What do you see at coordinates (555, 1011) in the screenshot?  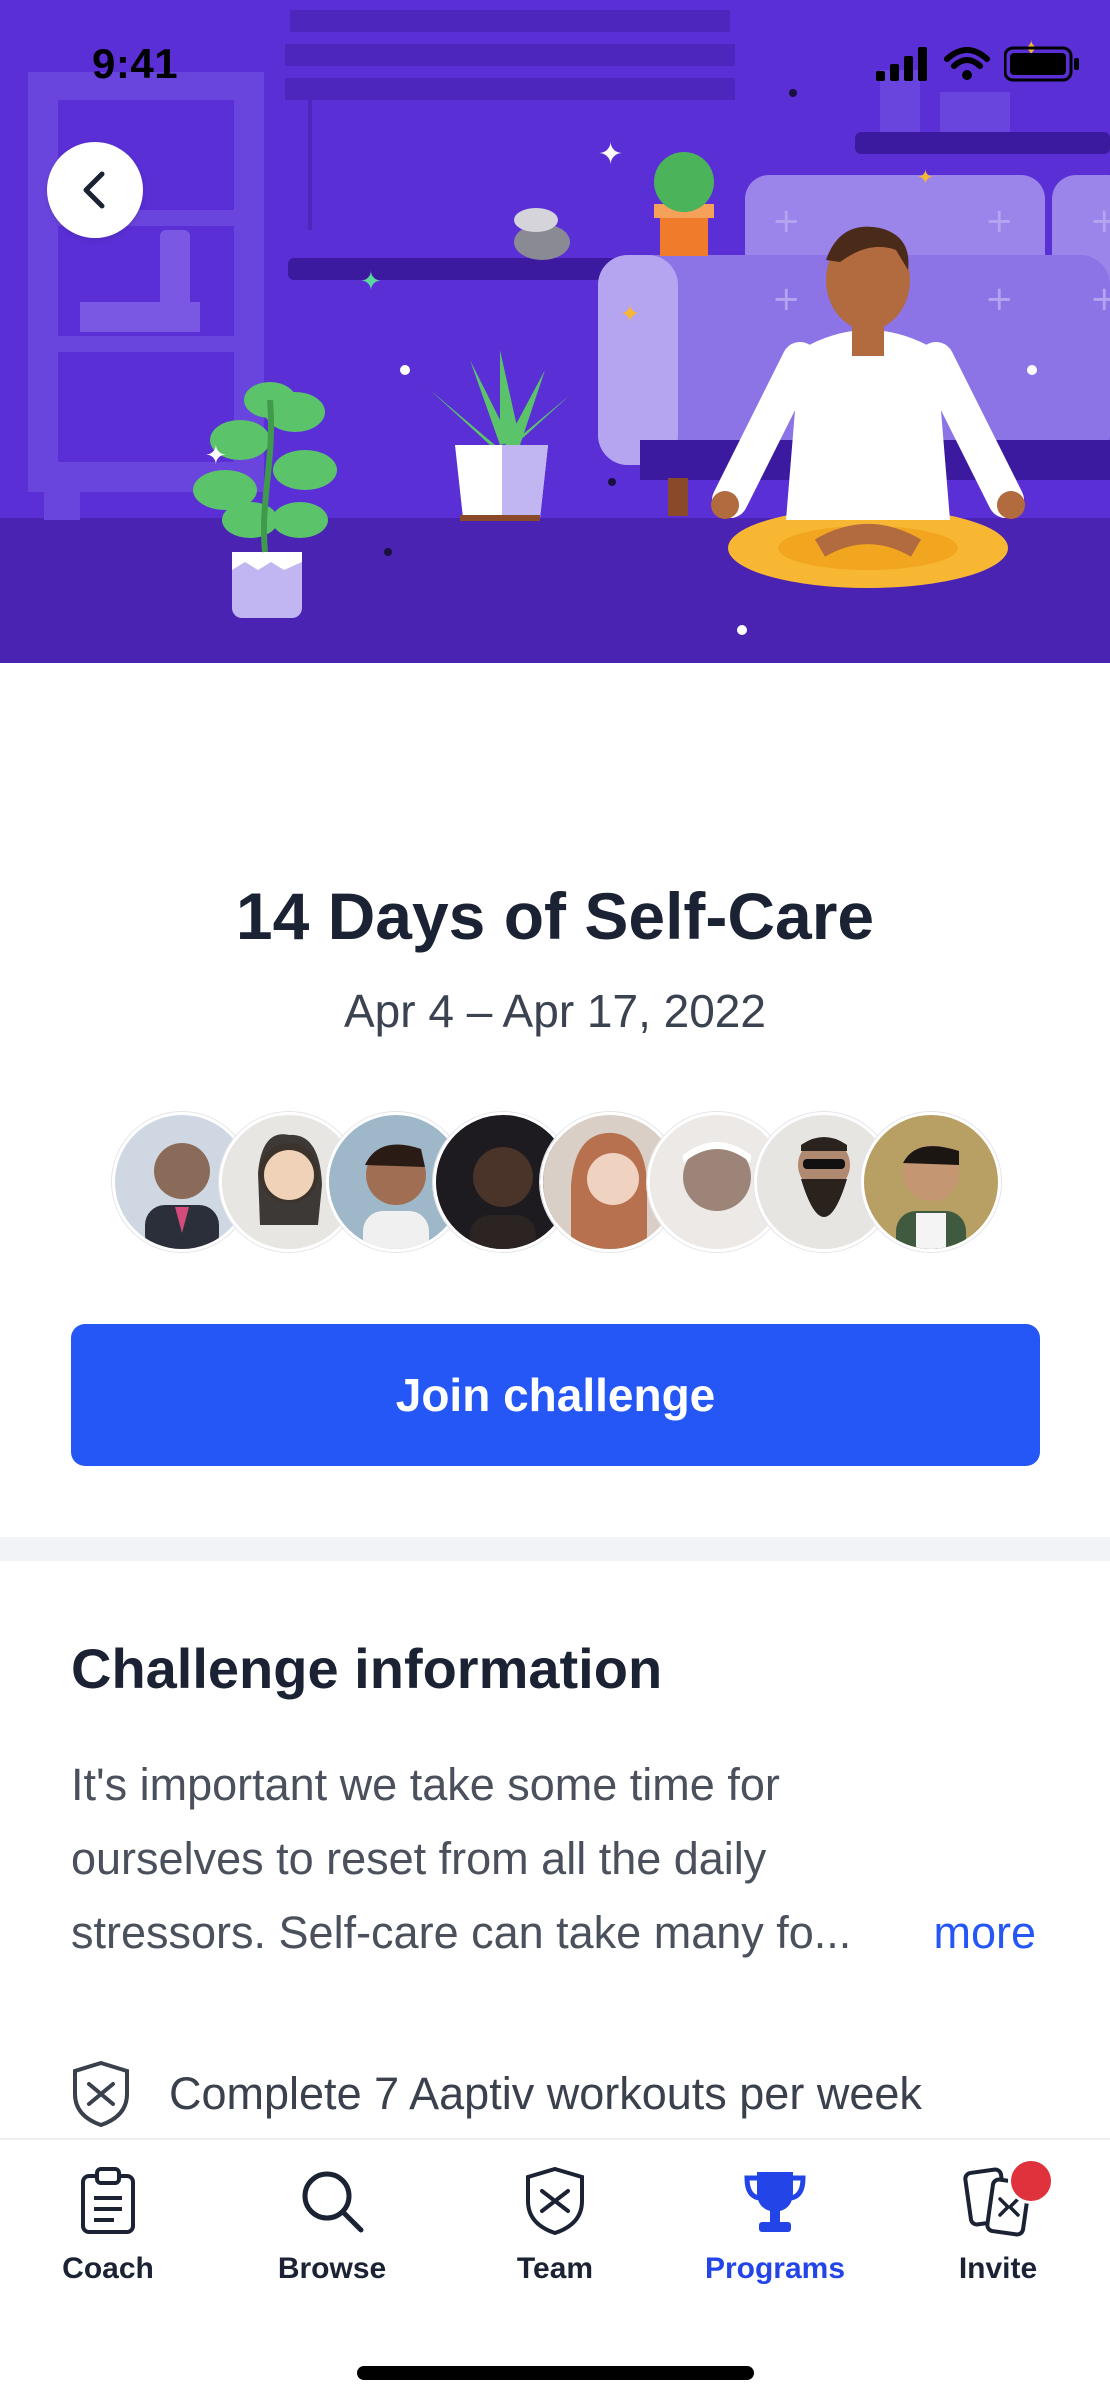 I see `program-dates: Apr 4 – Apr 17, 2022` at bounding box center [555, 1011].